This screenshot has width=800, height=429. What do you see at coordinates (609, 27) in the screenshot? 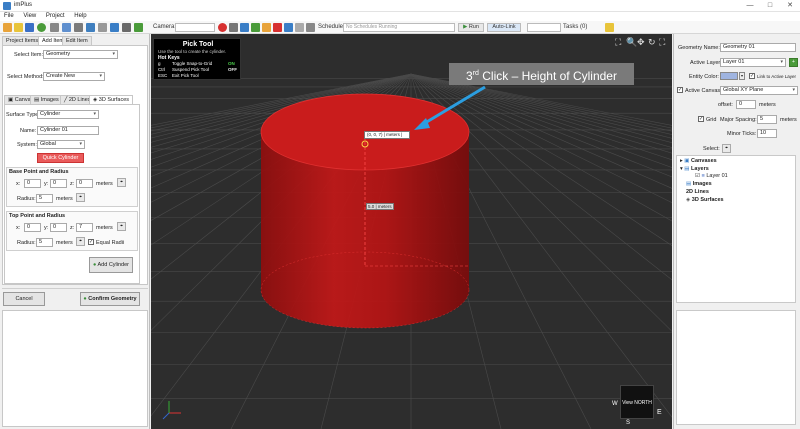
I see `brush-icon` at bounding box center [609, 27].